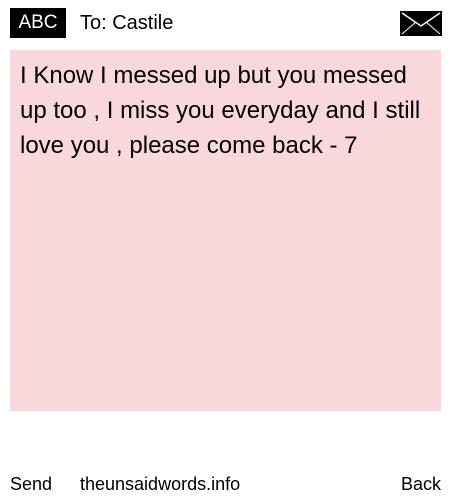  I want to click on softkey-bar: Send theunsaidwords.info Back, so click(225, 484).